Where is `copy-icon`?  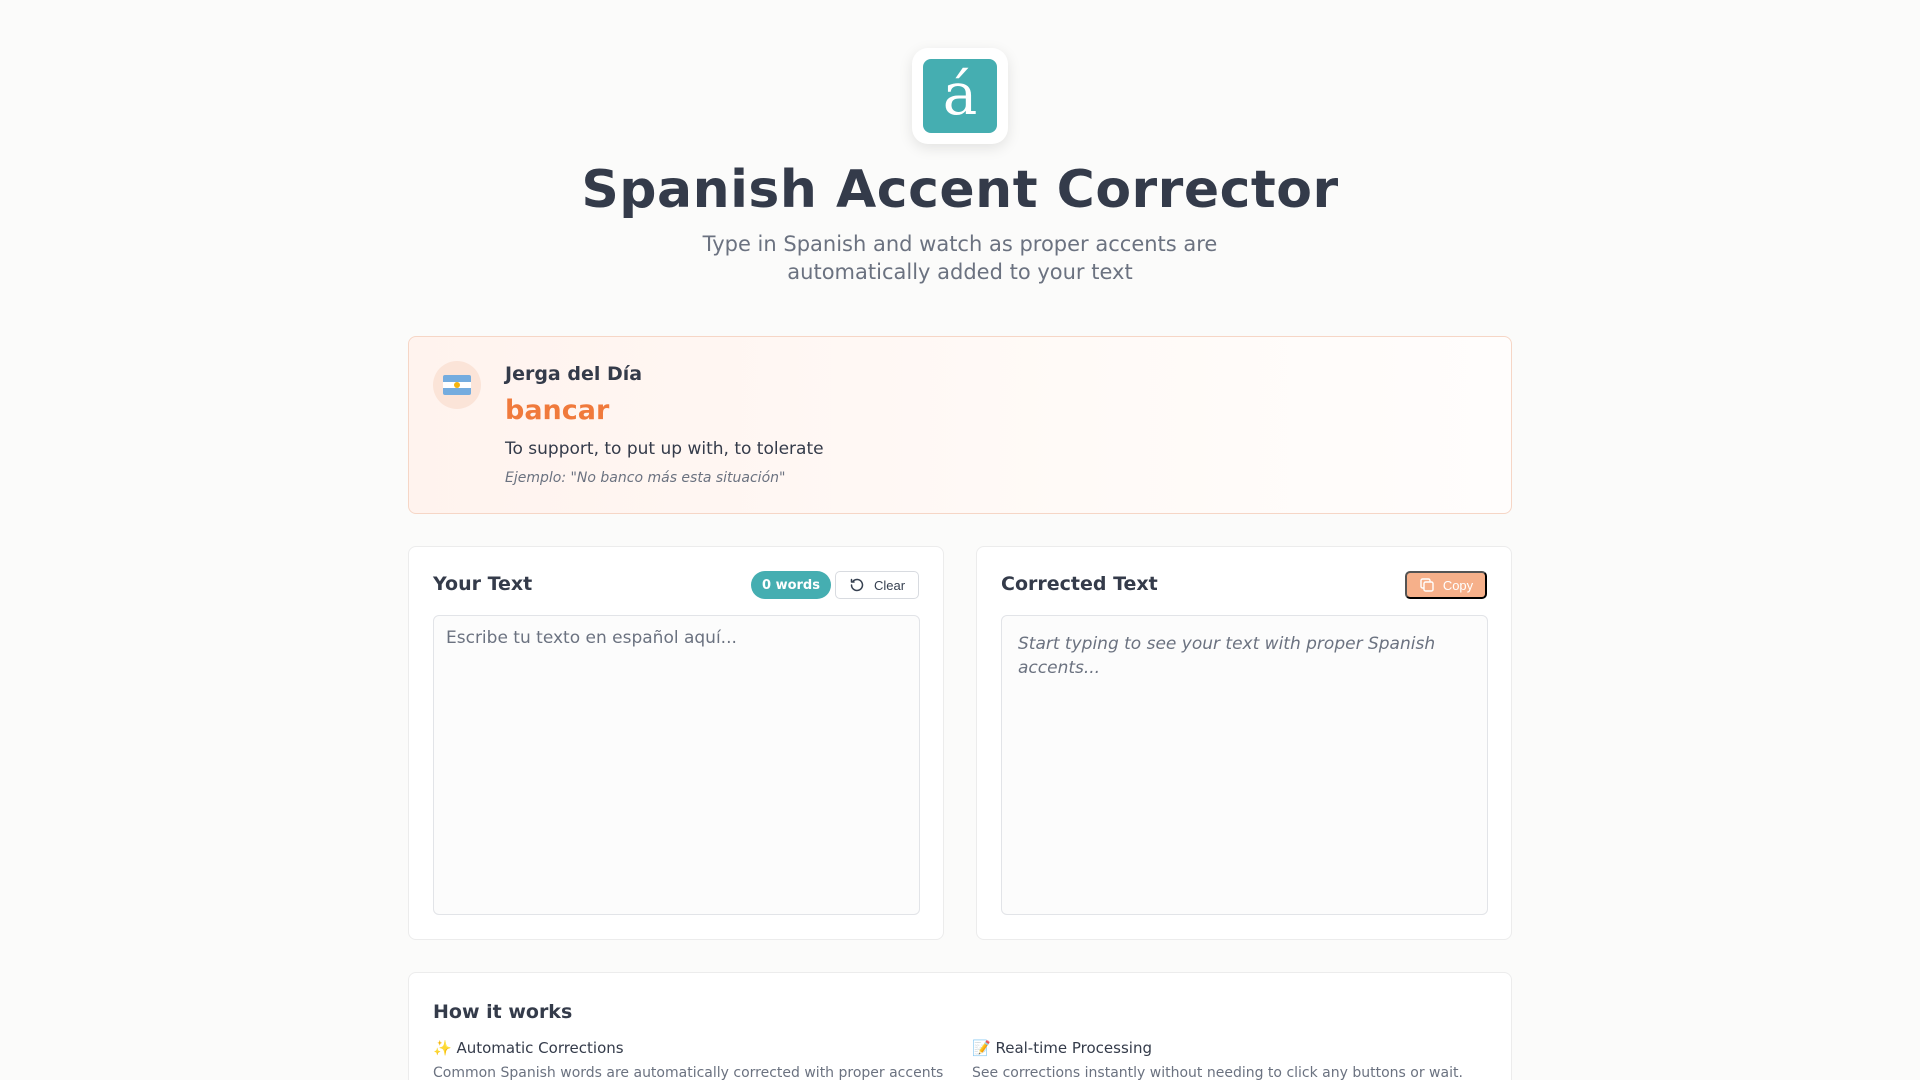 copy-icon is located at coordinates (1427, 585).